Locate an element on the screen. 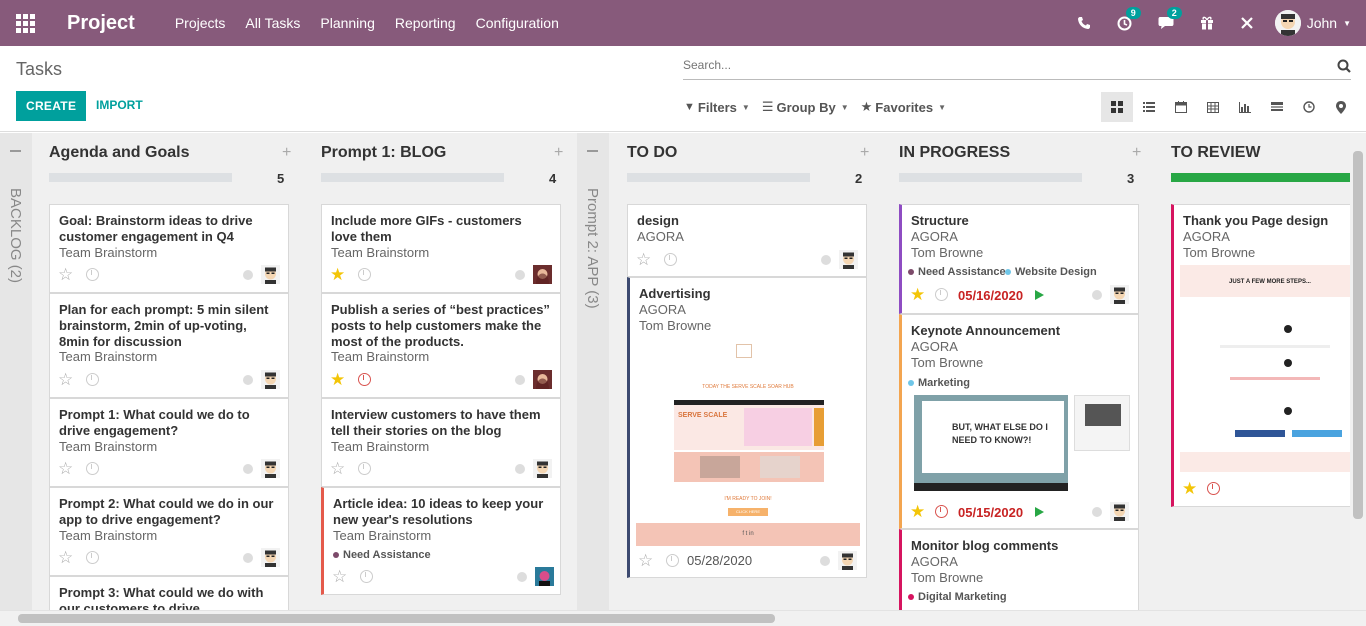 This screenshot has width=1366, height=626. groupby-dropdown: ☰ Group By ▼ is located at coordinates (805, 107).